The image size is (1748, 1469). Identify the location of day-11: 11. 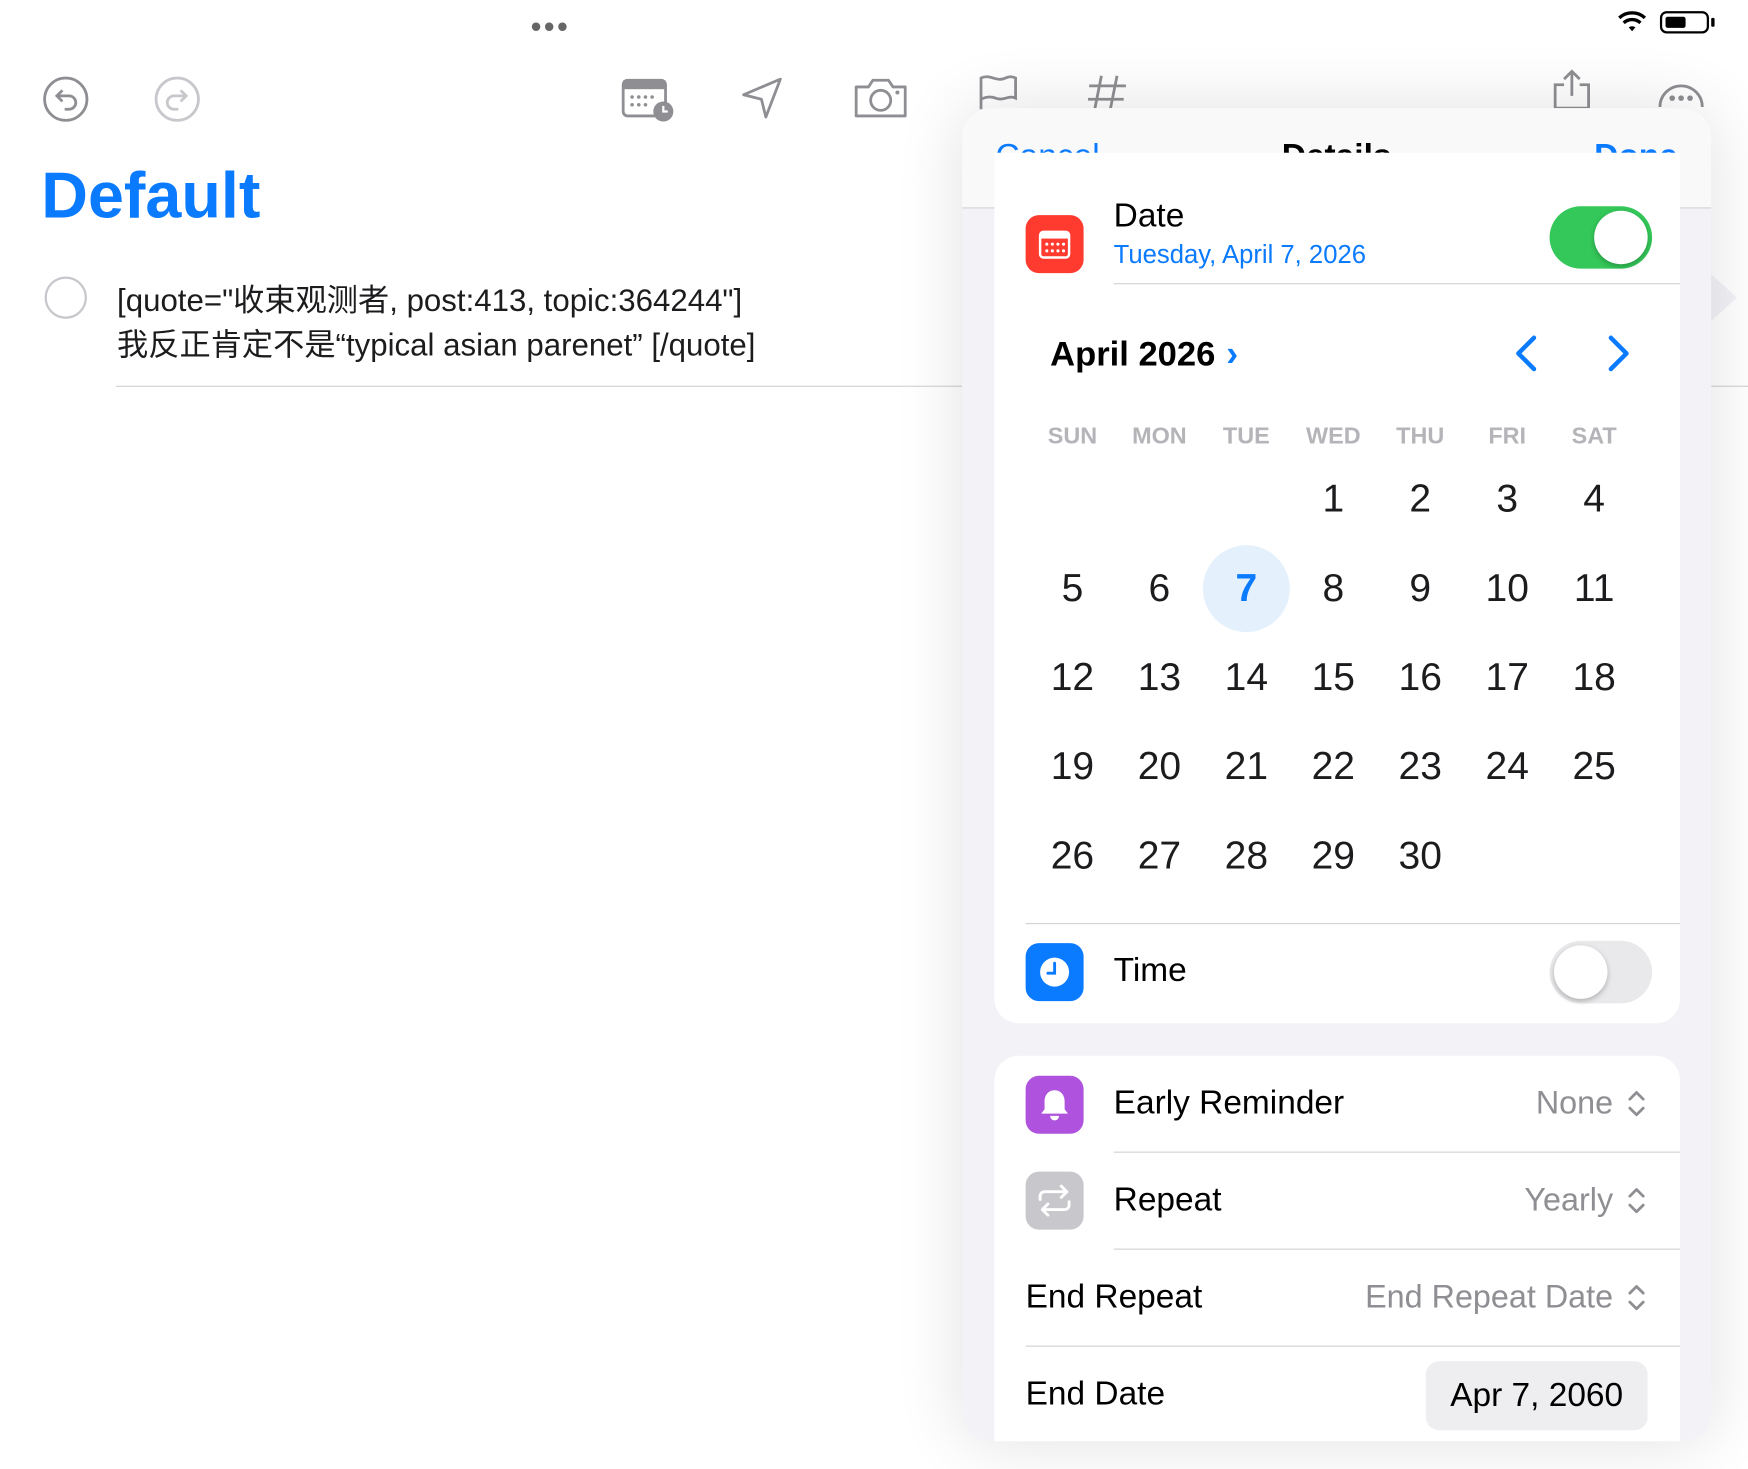
(1594, 588).